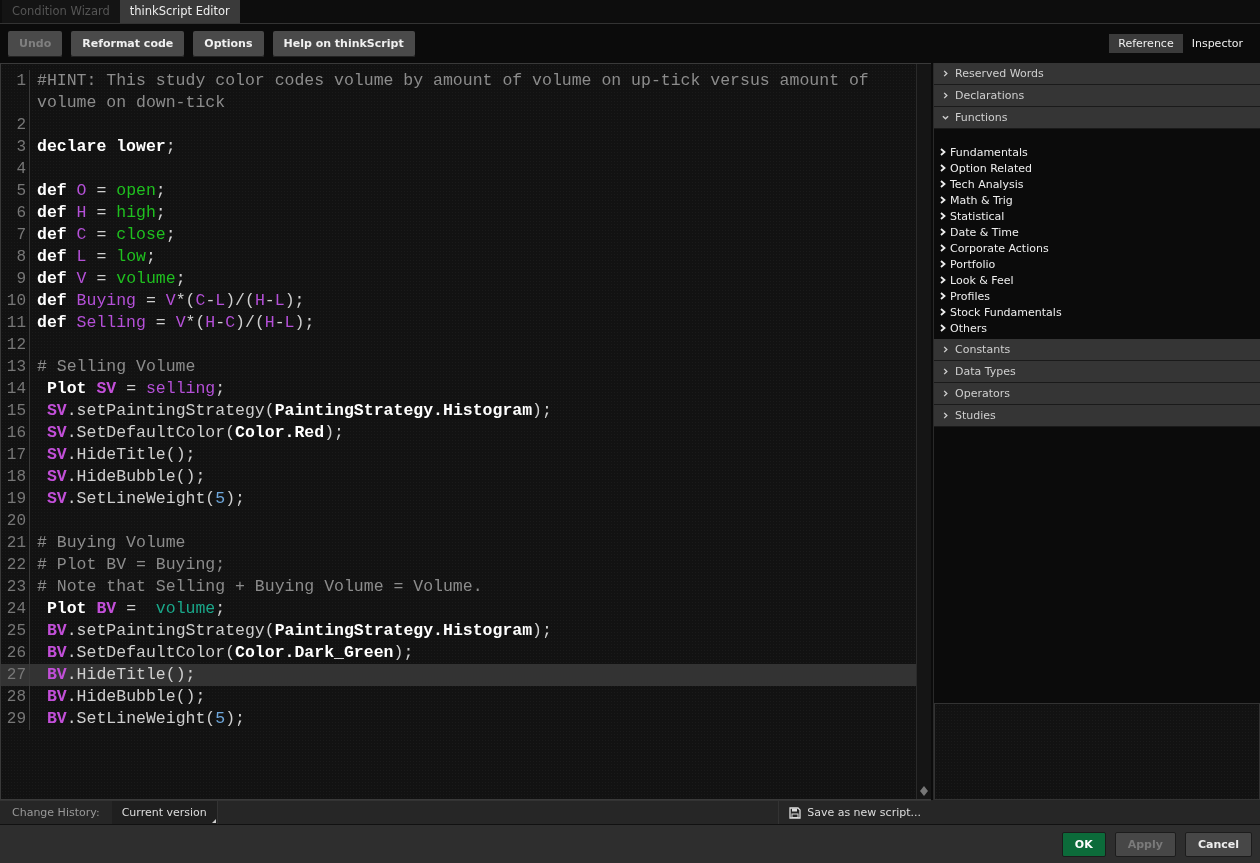  I want to click on reference-item: Stock Fundamentals, so click(1100, 312).